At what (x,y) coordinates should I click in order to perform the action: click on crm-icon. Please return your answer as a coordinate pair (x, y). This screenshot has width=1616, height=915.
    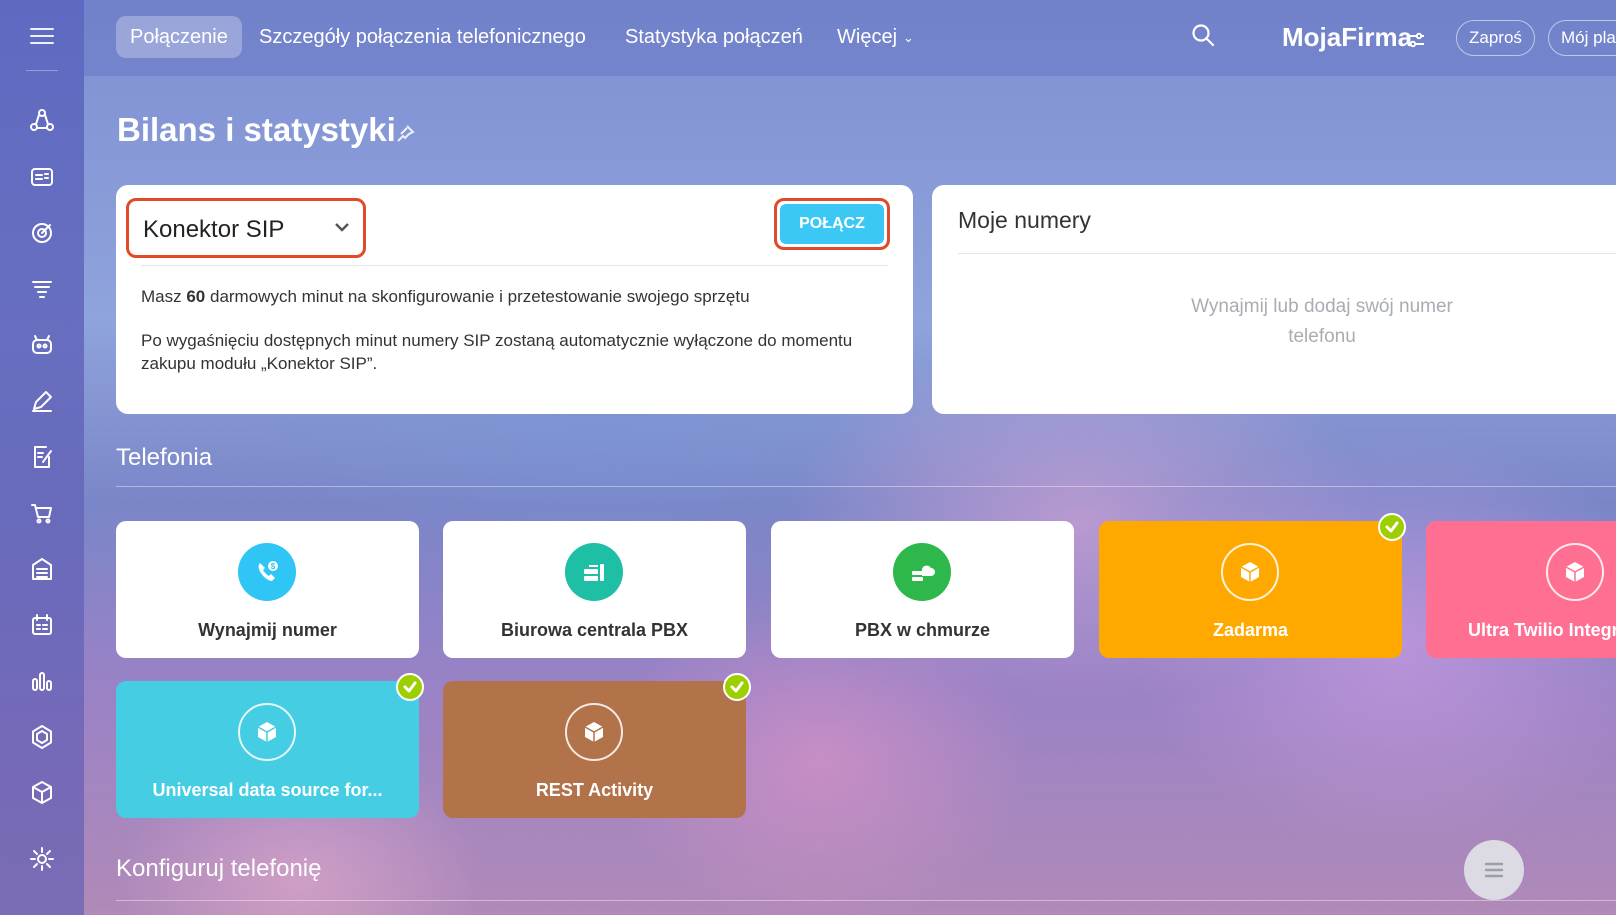
    Looking at the image, I should click on (42, 120).